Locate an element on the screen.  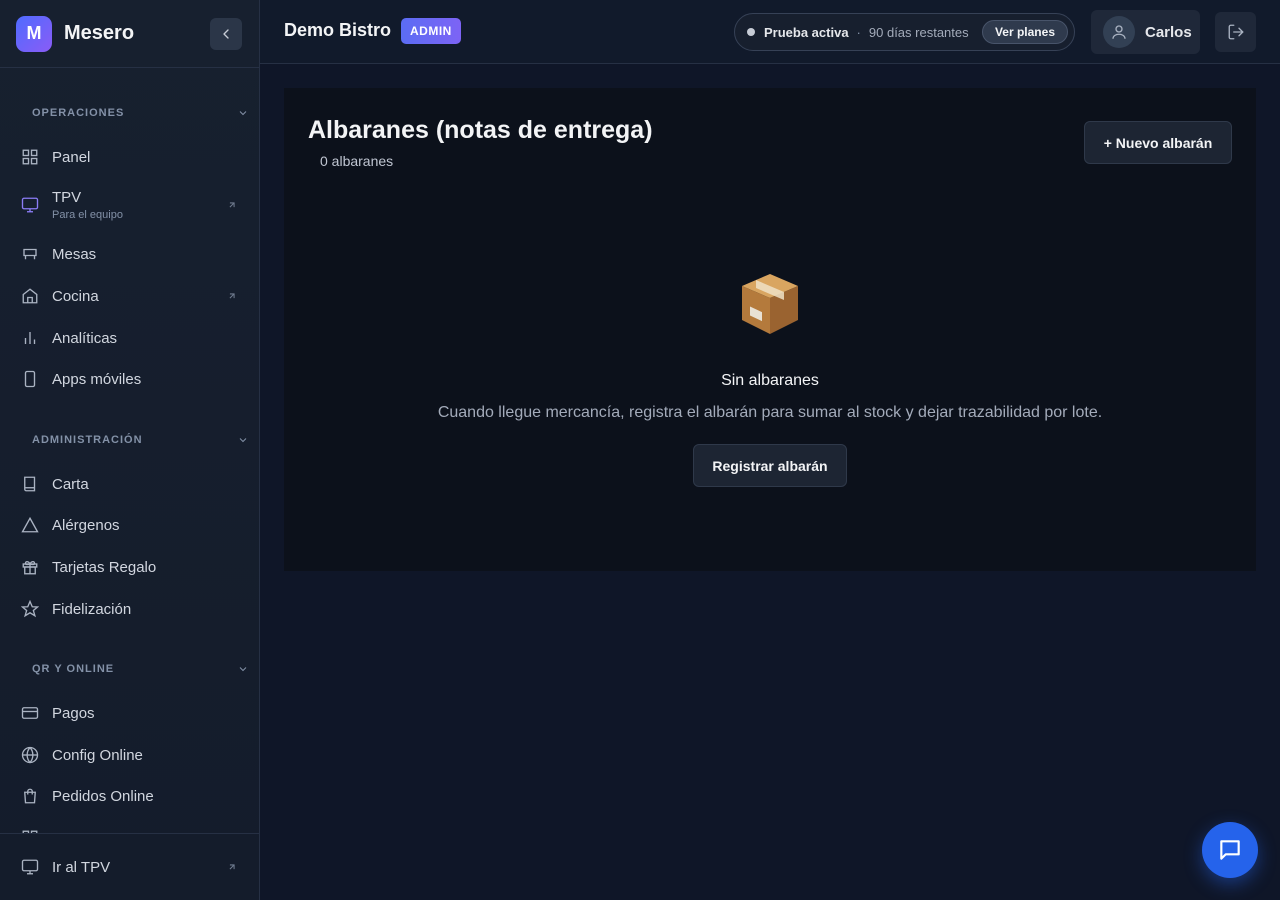
package-icon is located at coordinates (770, 306).